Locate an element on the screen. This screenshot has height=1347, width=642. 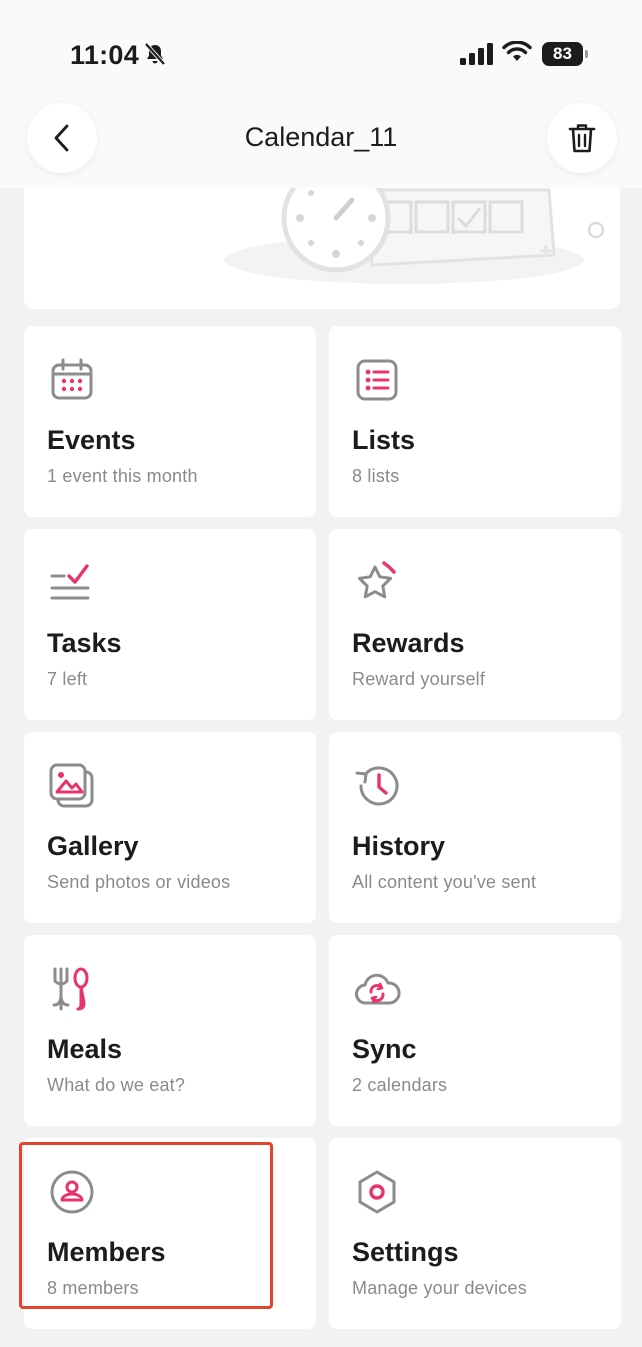
tile-history: History All content you've sent is located at coordinates (475, 827).